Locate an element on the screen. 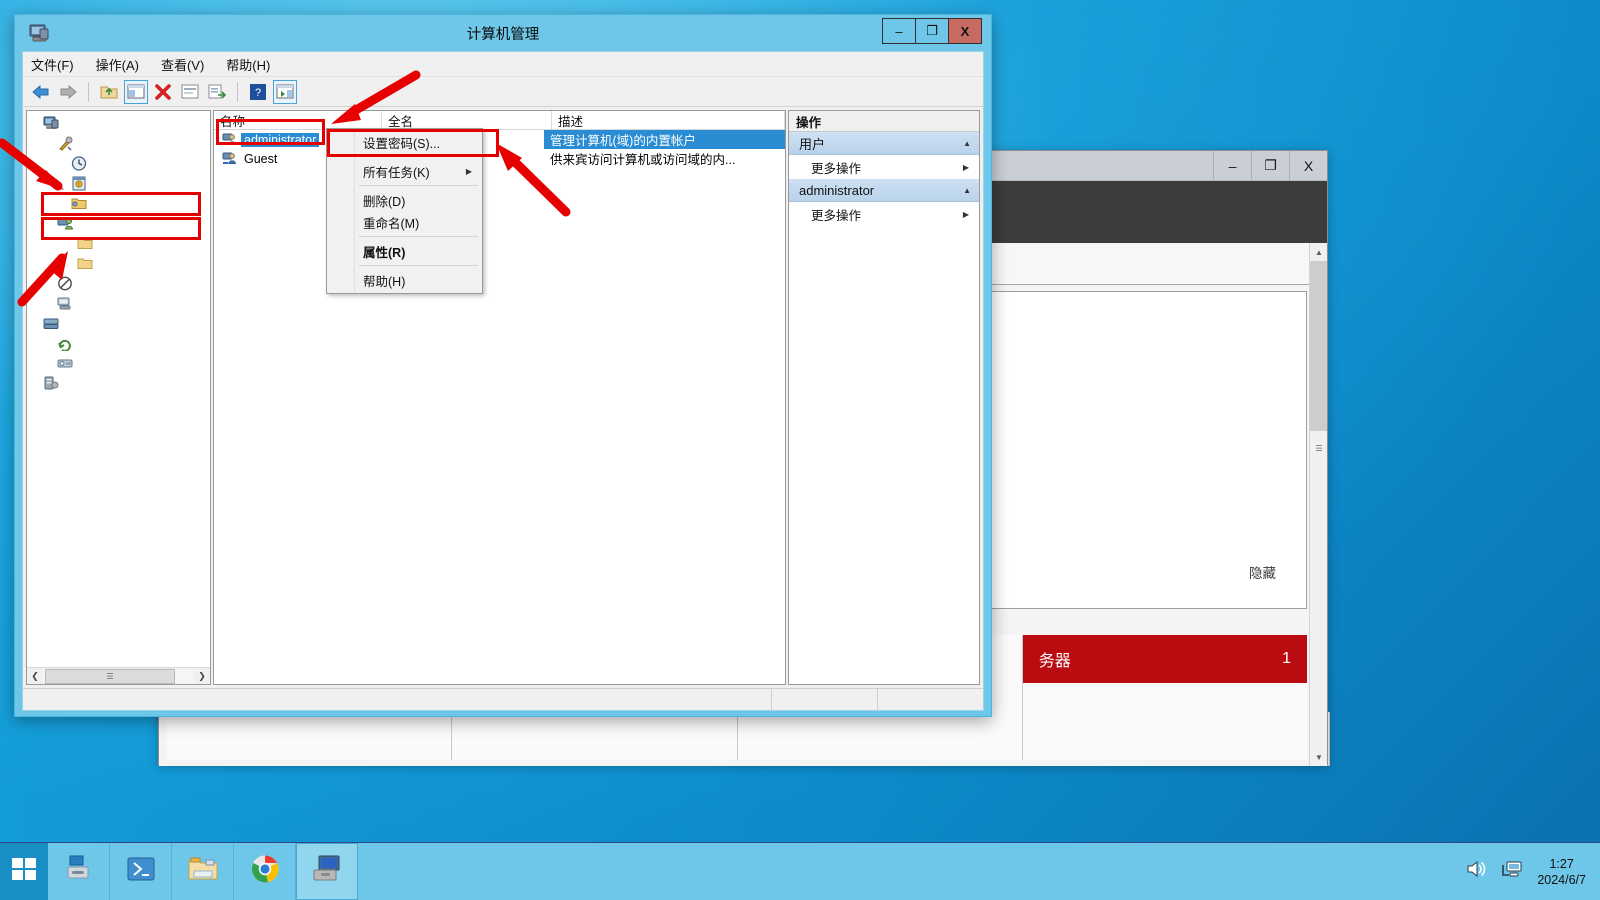 The image size is (1600, 900). help-icon: ? is located at coordinates (258, 92).